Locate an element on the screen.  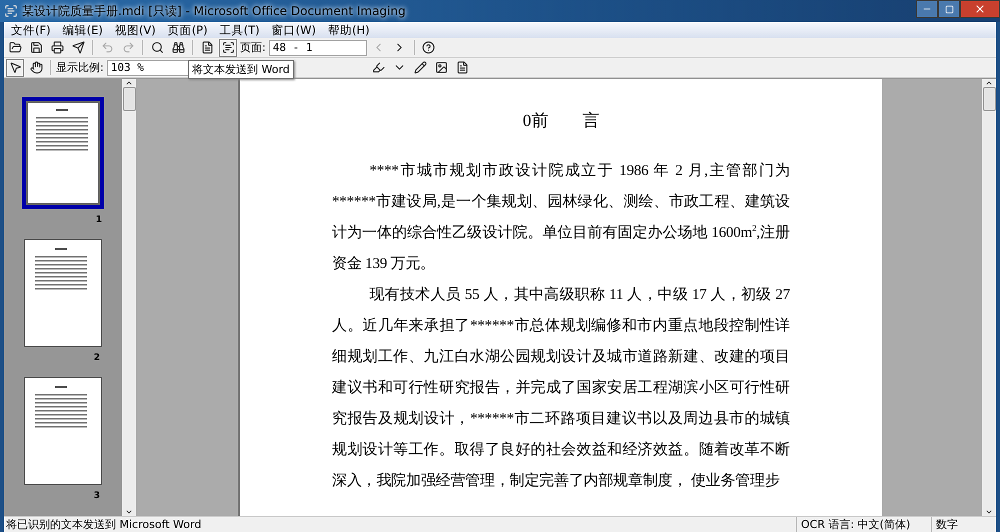
menu-item: 帮助(H) is located at coordinates (348, 30).